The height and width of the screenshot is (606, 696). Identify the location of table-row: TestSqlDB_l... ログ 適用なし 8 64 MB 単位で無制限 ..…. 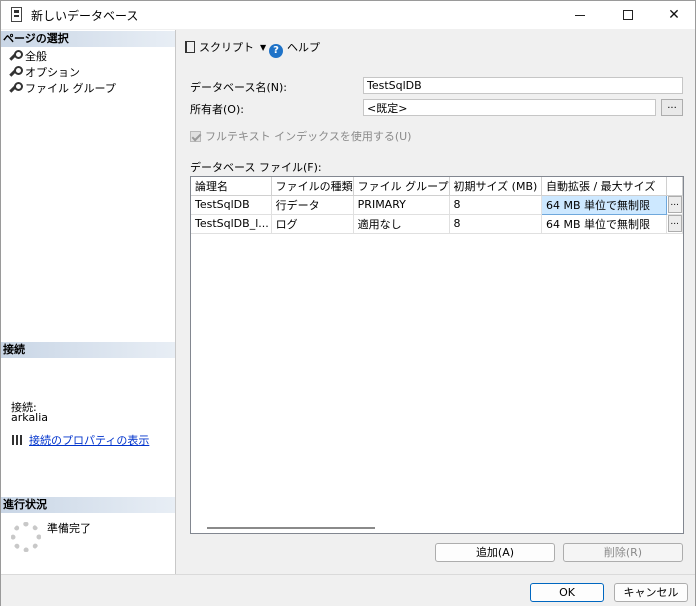
(437, 224).